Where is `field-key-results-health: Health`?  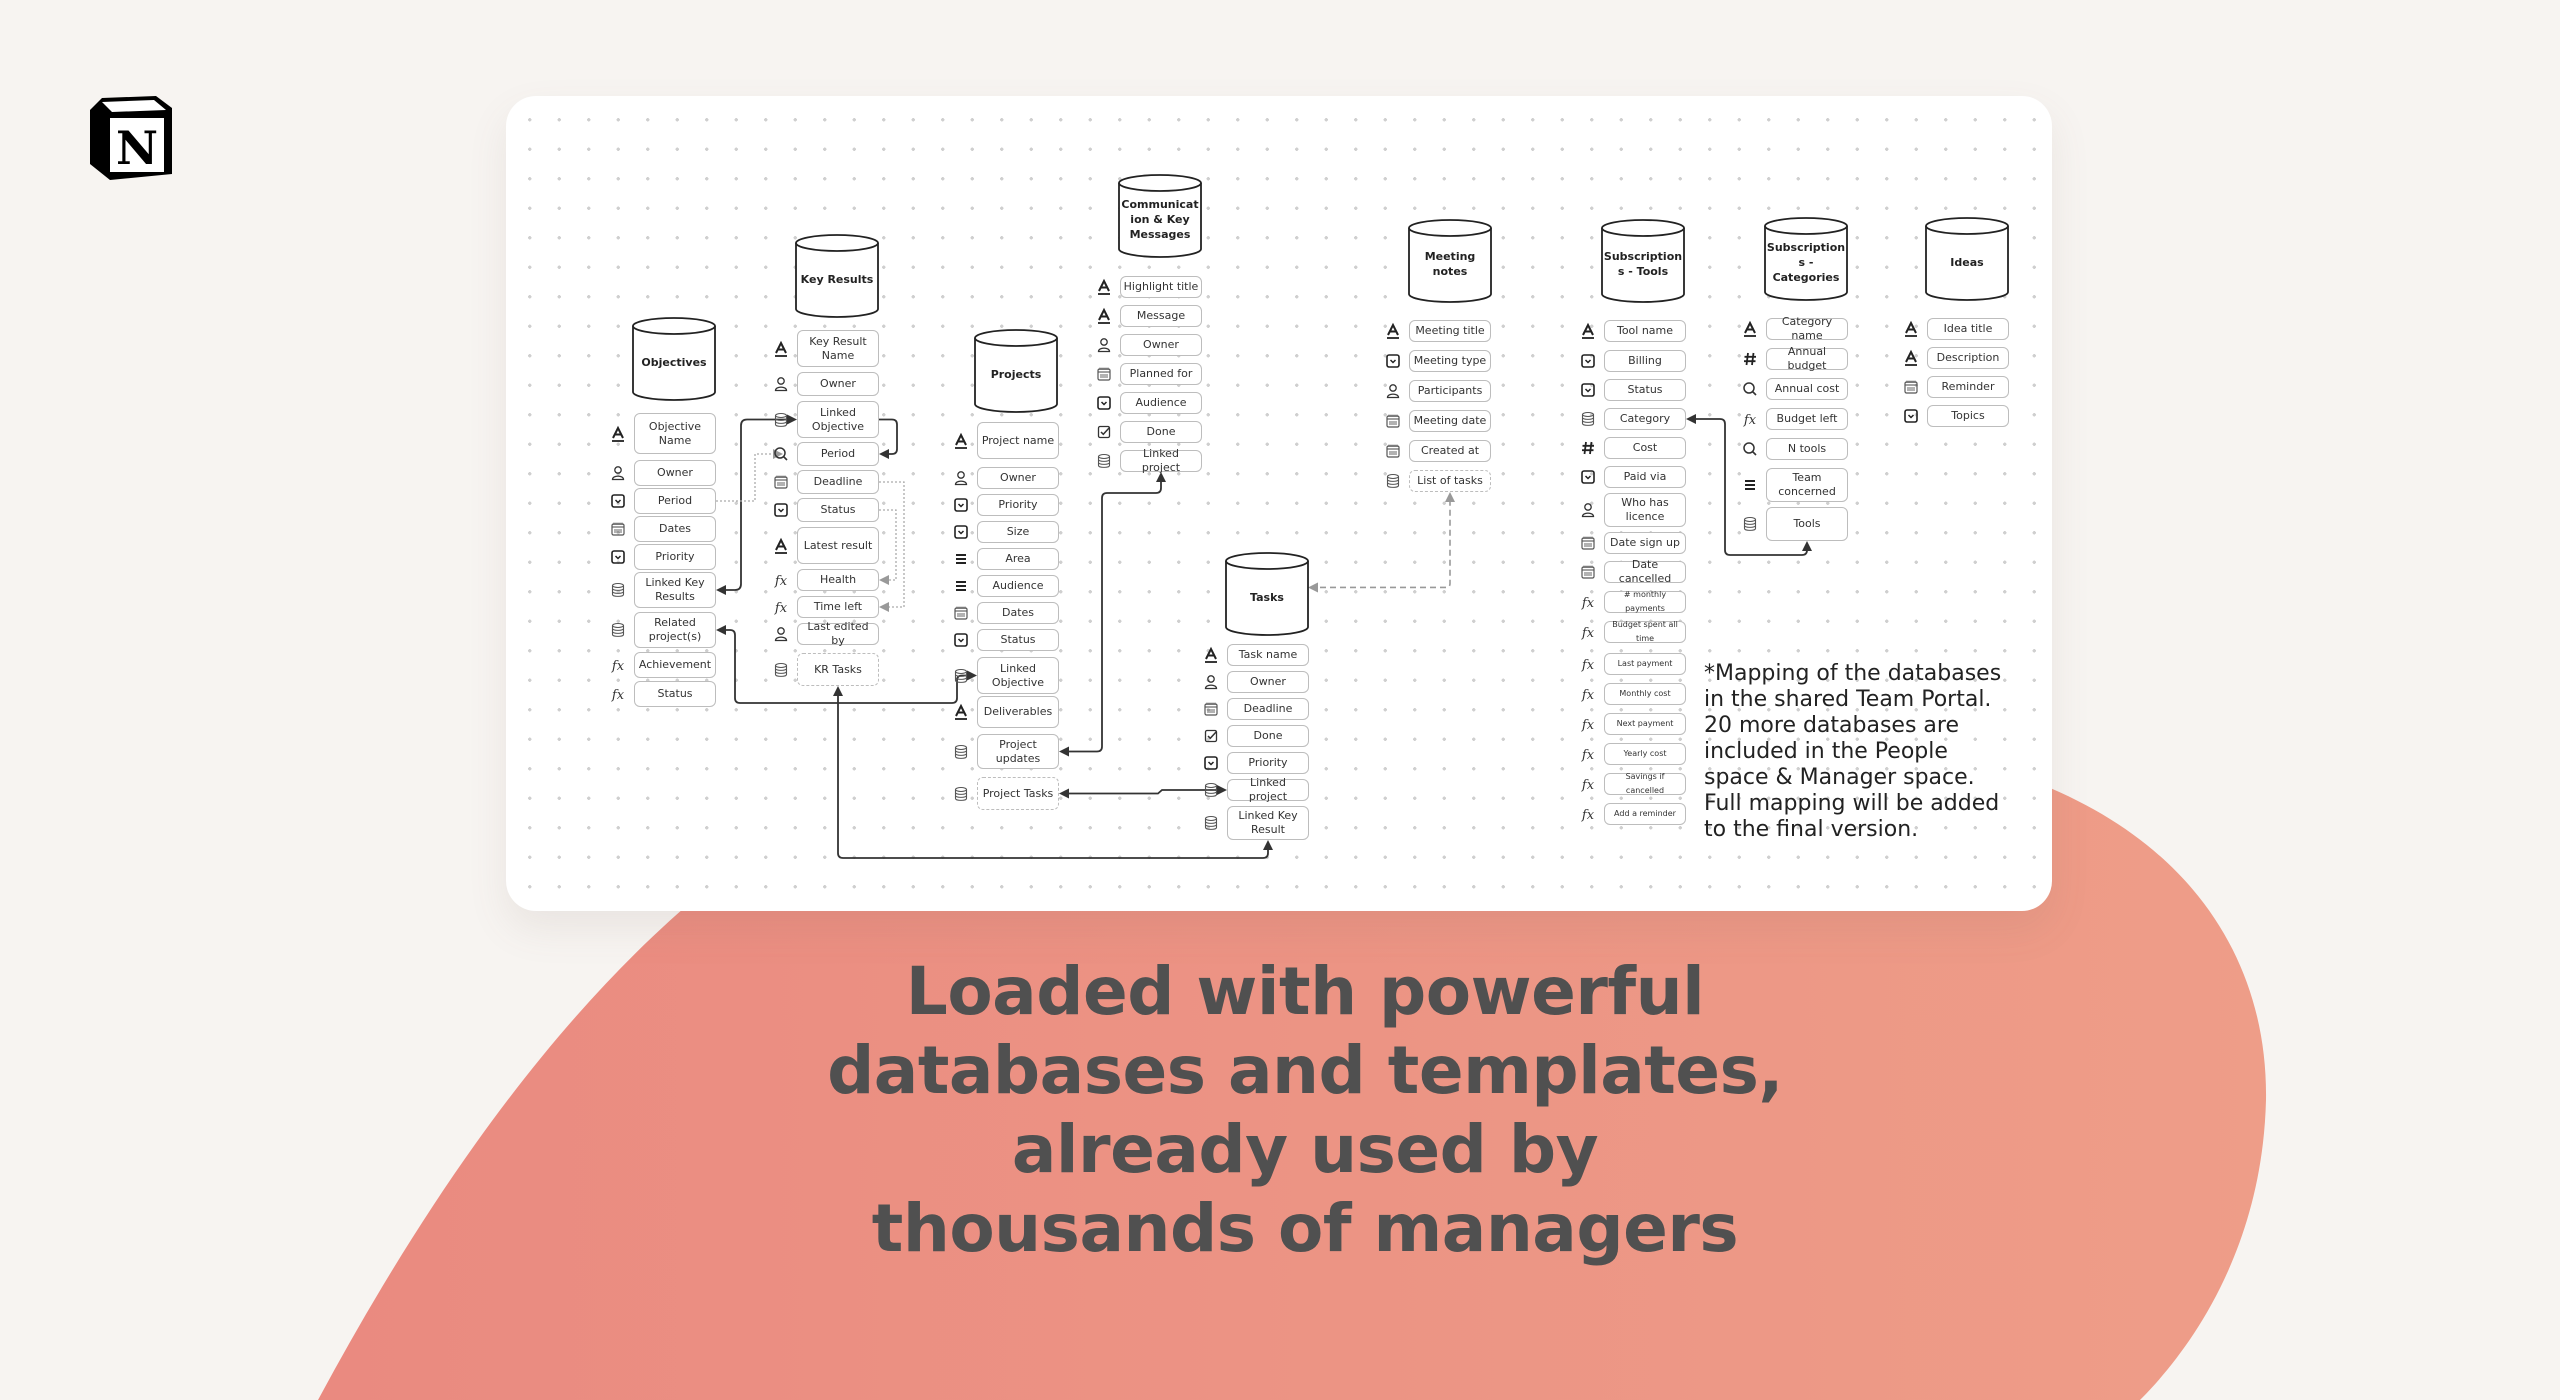 field-key-results-health: Health is located at coordinates (838, 580).